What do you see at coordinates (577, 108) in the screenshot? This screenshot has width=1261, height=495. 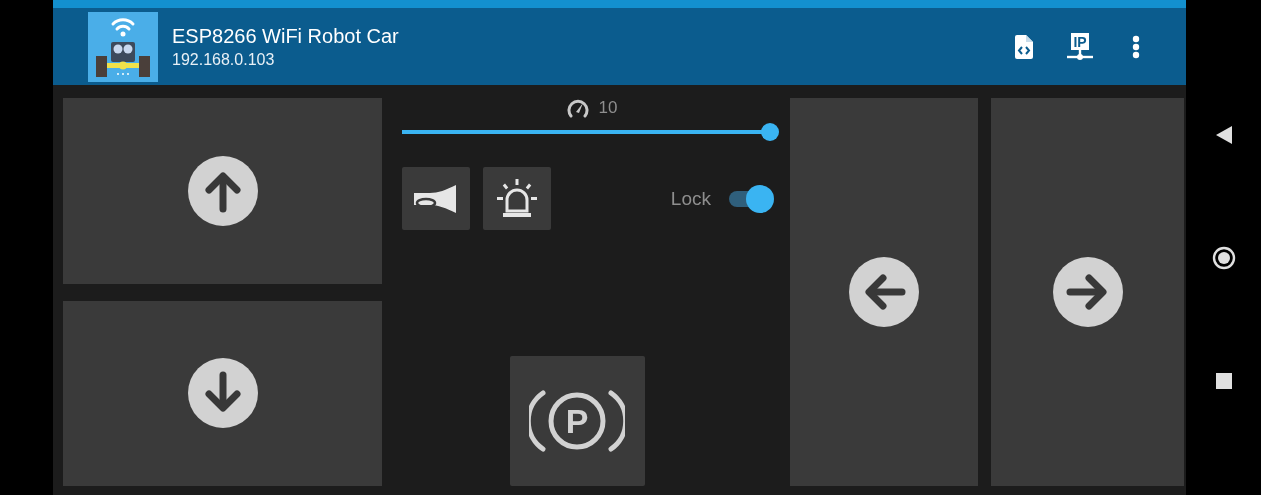 I see `speedometer-icon` at bounding box center [577, 108].